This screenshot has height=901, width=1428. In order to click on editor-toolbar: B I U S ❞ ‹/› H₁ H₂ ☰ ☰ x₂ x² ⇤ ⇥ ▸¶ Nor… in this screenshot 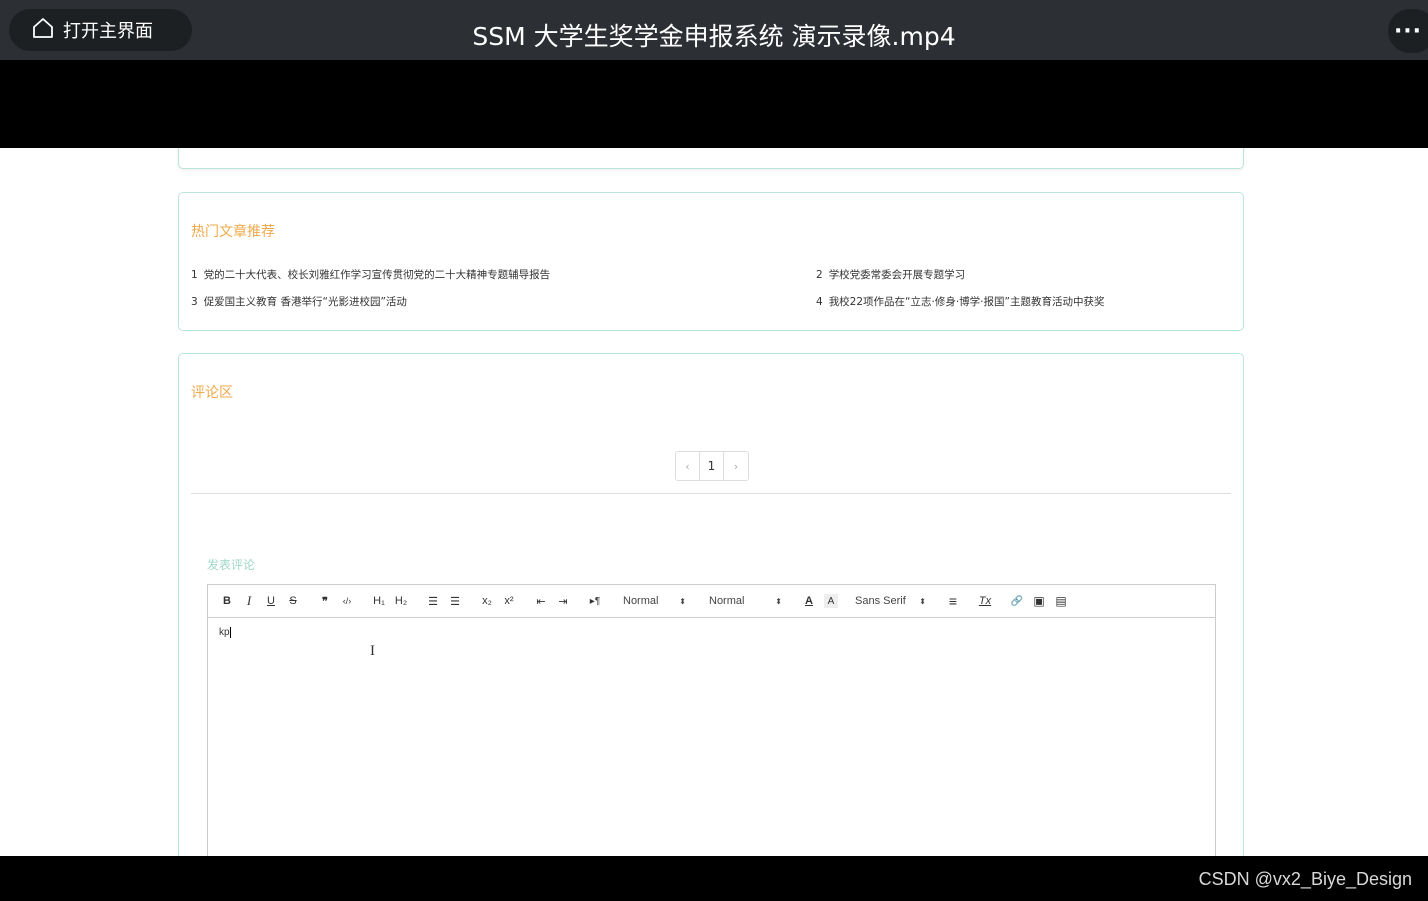, I will do `click(711, 601)`.